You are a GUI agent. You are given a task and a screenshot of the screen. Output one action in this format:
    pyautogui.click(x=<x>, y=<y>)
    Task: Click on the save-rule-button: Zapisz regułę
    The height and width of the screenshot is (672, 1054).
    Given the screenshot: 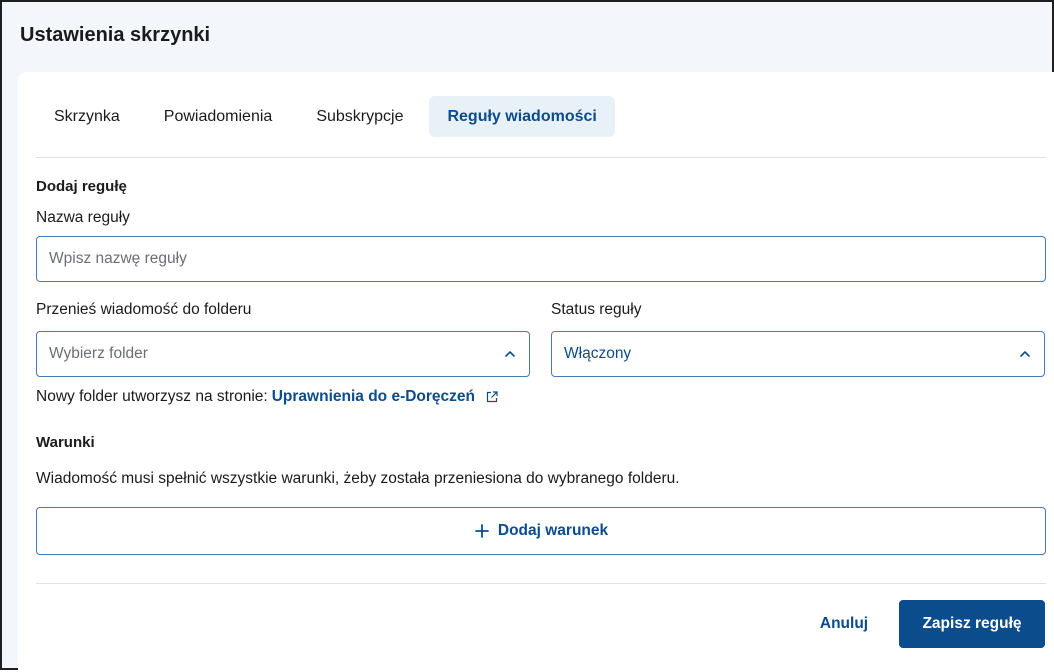 What is the action you would take?
    pyautogui.click(x=972, y=624)
    